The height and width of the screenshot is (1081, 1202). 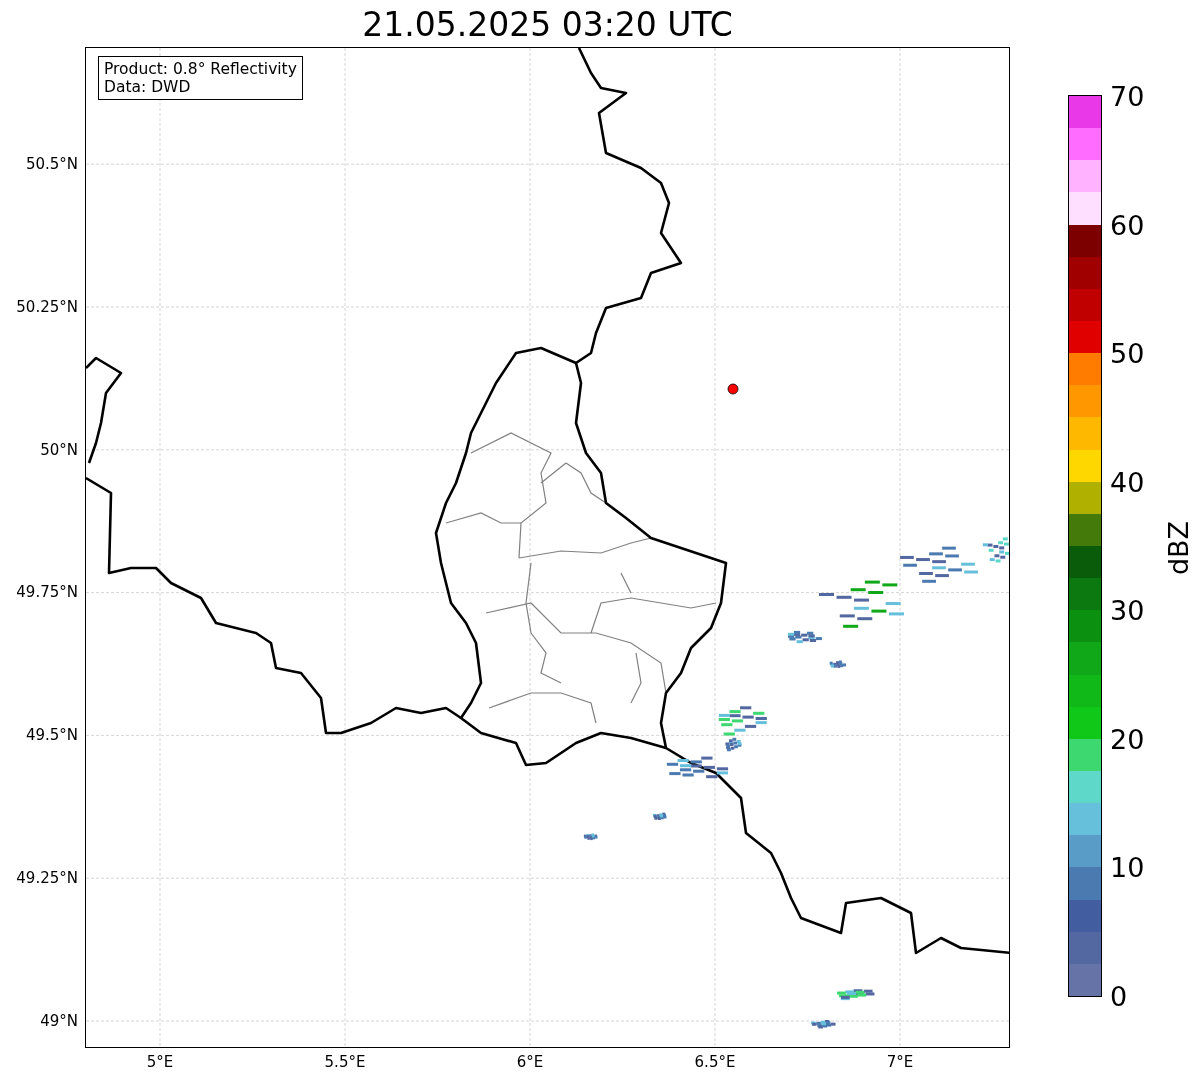 What do you see at coordinates (200, 69) in the screenshot?
I see `info-text: Product: 0.8° Reflectivity` at bounding box center [200, 69].